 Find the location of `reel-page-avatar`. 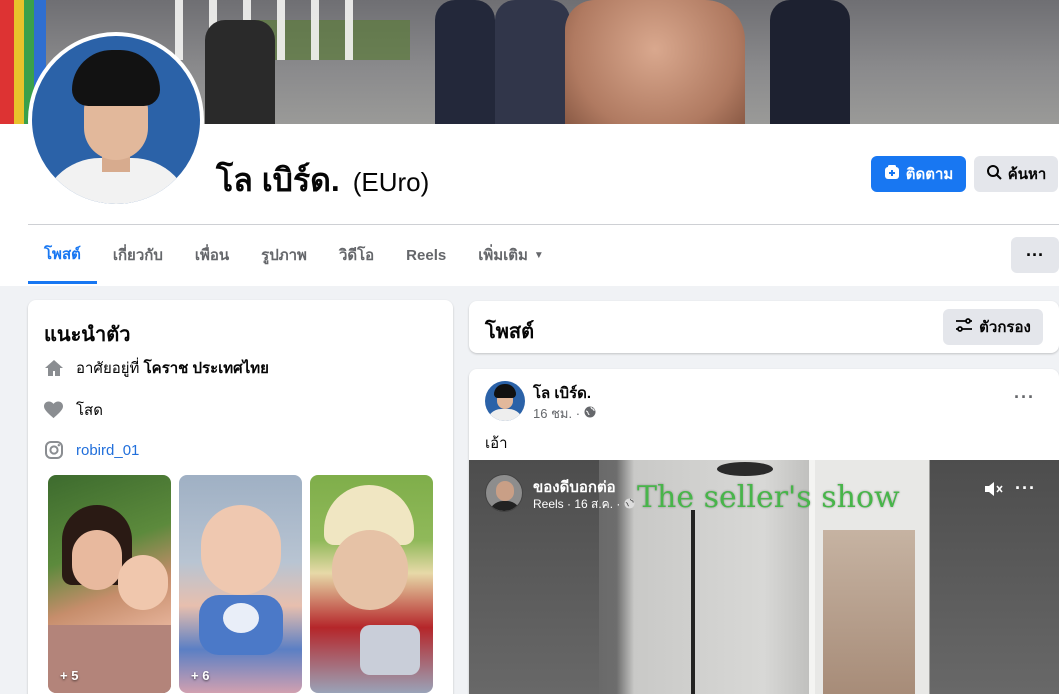

reel-page-avatar is located at coordinates (504, 493).